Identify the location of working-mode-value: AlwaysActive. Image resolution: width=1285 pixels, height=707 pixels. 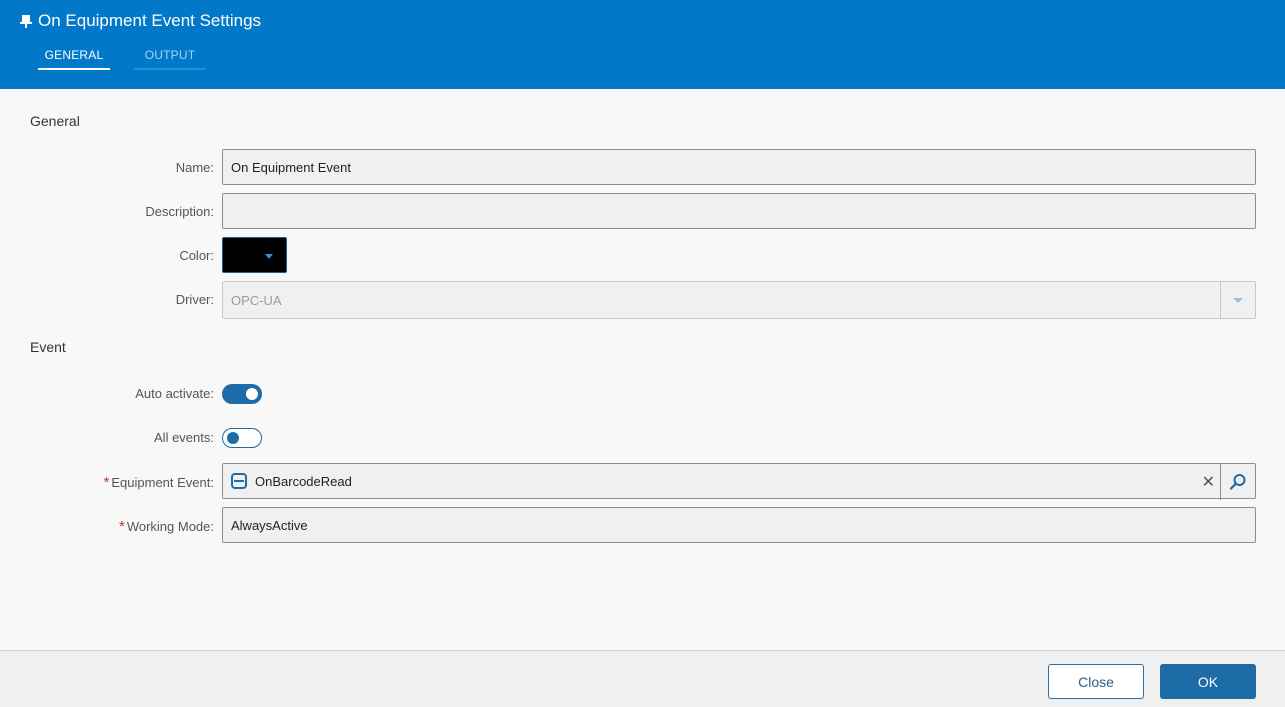
(269, 525).